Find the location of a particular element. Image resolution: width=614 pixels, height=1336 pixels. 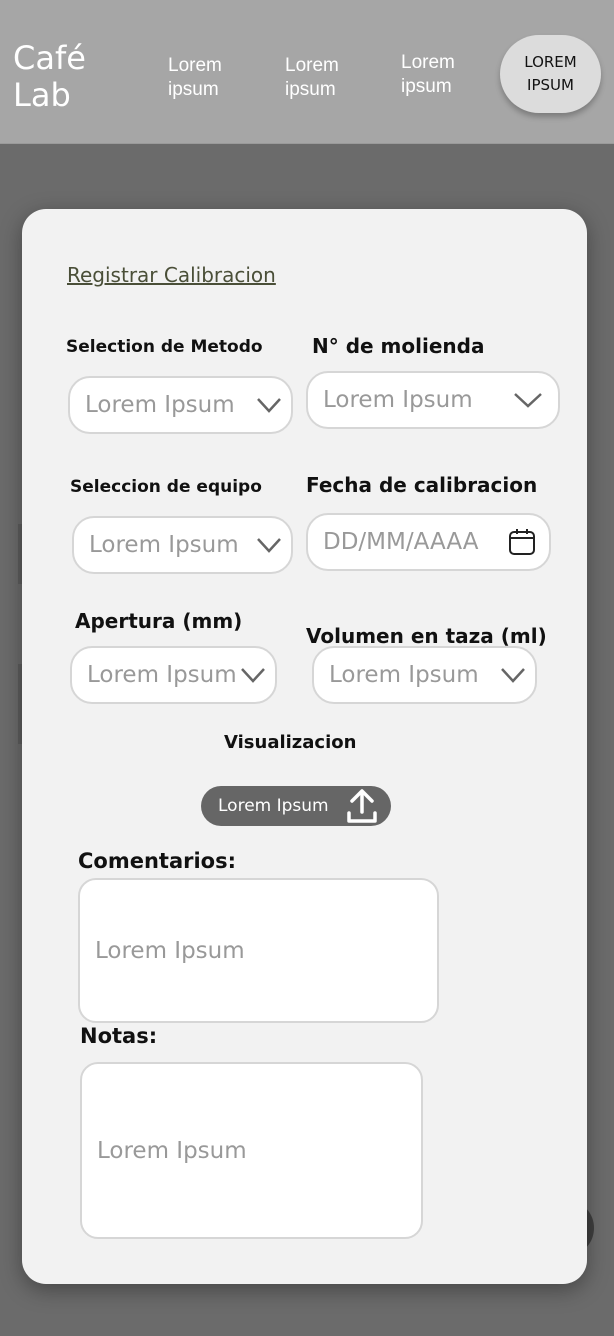

upload-button: Lorem Ipsum is located at coordinates (296, 806).